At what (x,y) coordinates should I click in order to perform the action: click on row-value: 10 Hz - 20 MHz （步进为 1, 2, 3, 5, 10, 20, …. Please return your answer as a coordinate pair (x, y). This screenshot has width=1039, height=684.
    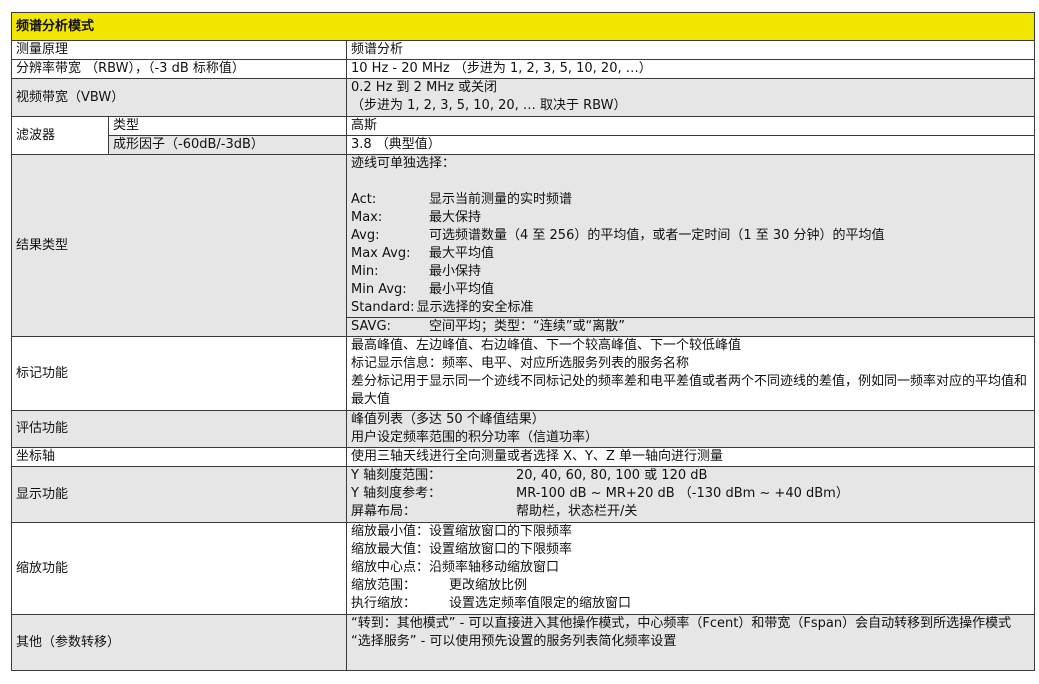
    Looking at the image, I should click on (690, 69).